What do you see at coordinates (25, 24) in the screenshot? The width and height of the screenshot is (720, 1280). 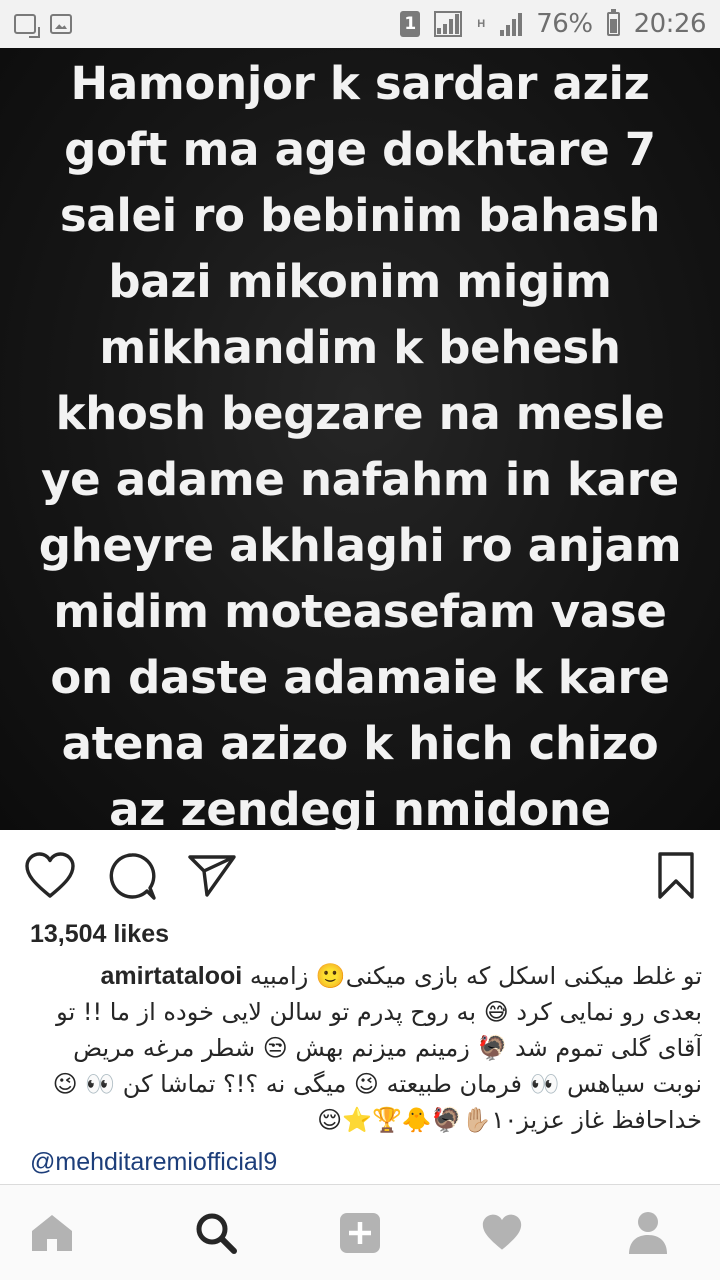 I see `notification-icon` at bounding box center [25, 24].